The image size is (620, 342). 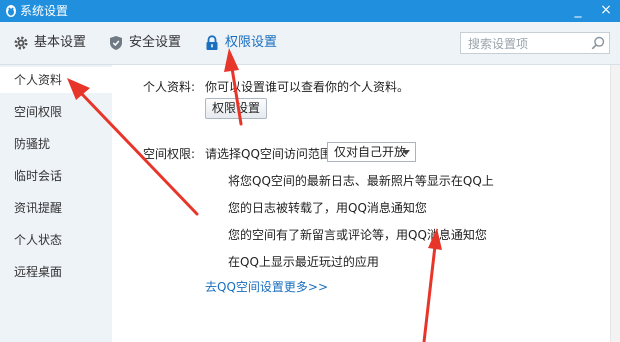 I want to click on minimize-button: _, so click(x=578, y=11).